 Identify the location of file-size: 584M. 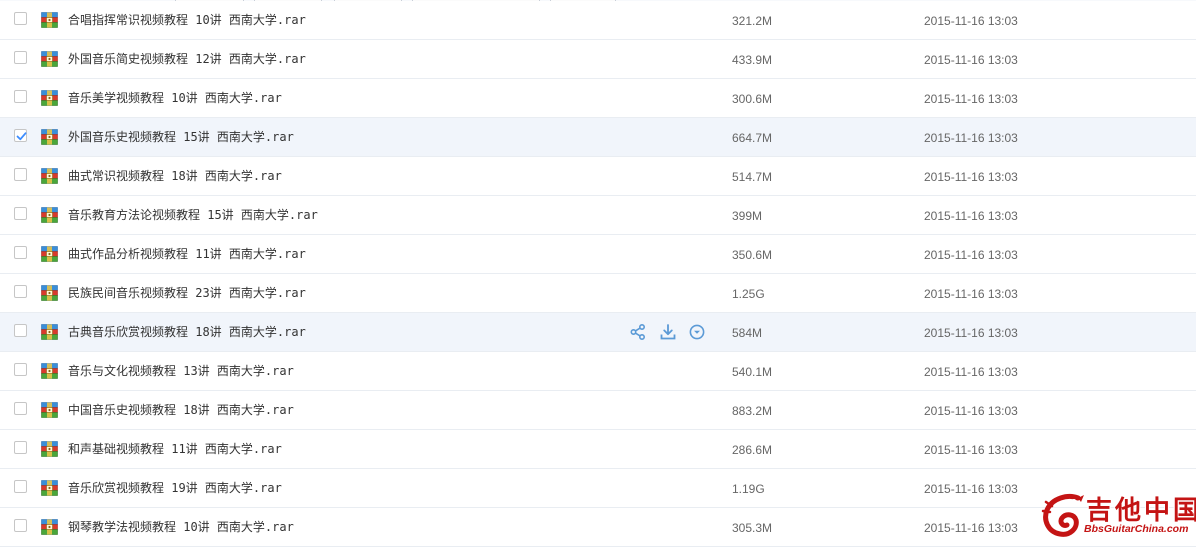
(747, 333).